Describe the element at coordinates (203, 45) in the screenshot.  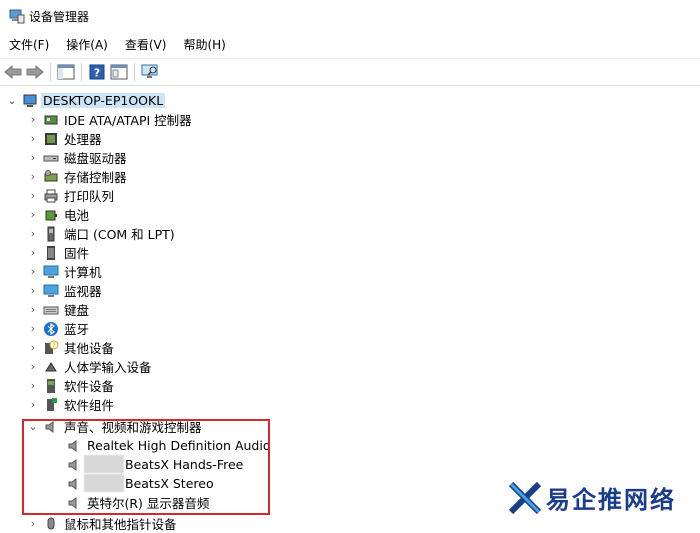
I see `menu-help: 帮助(H)` at that location.